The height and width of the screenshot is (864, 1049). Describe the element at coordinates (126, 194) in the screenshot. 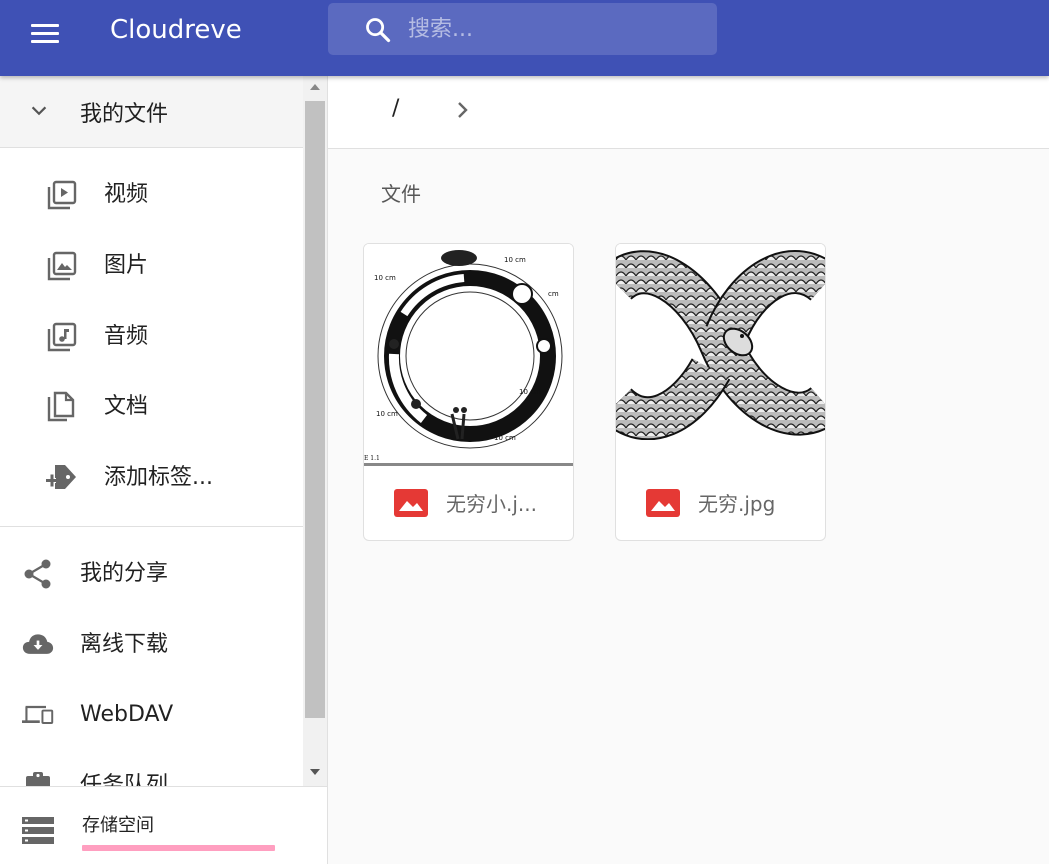

I see `sidebar-item-label: 视频` at that location.